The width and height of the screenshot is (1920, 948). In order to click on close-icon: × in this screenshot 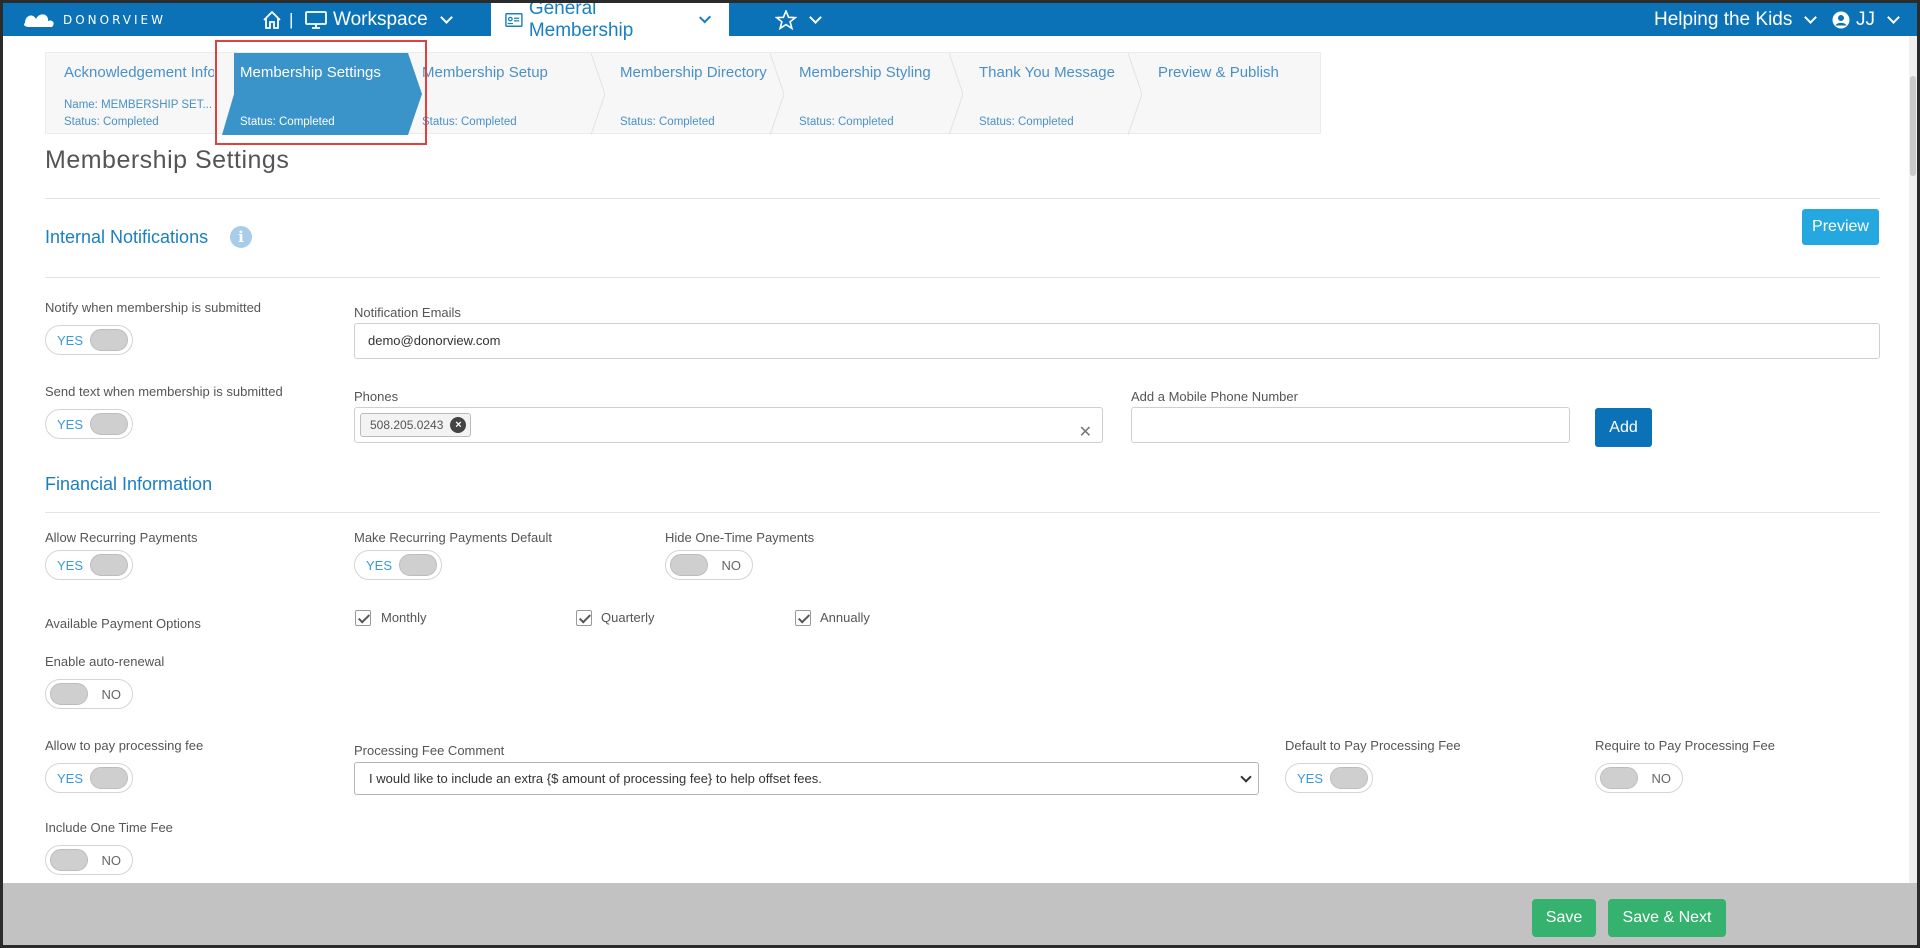, I will do `click(458, 425)`.